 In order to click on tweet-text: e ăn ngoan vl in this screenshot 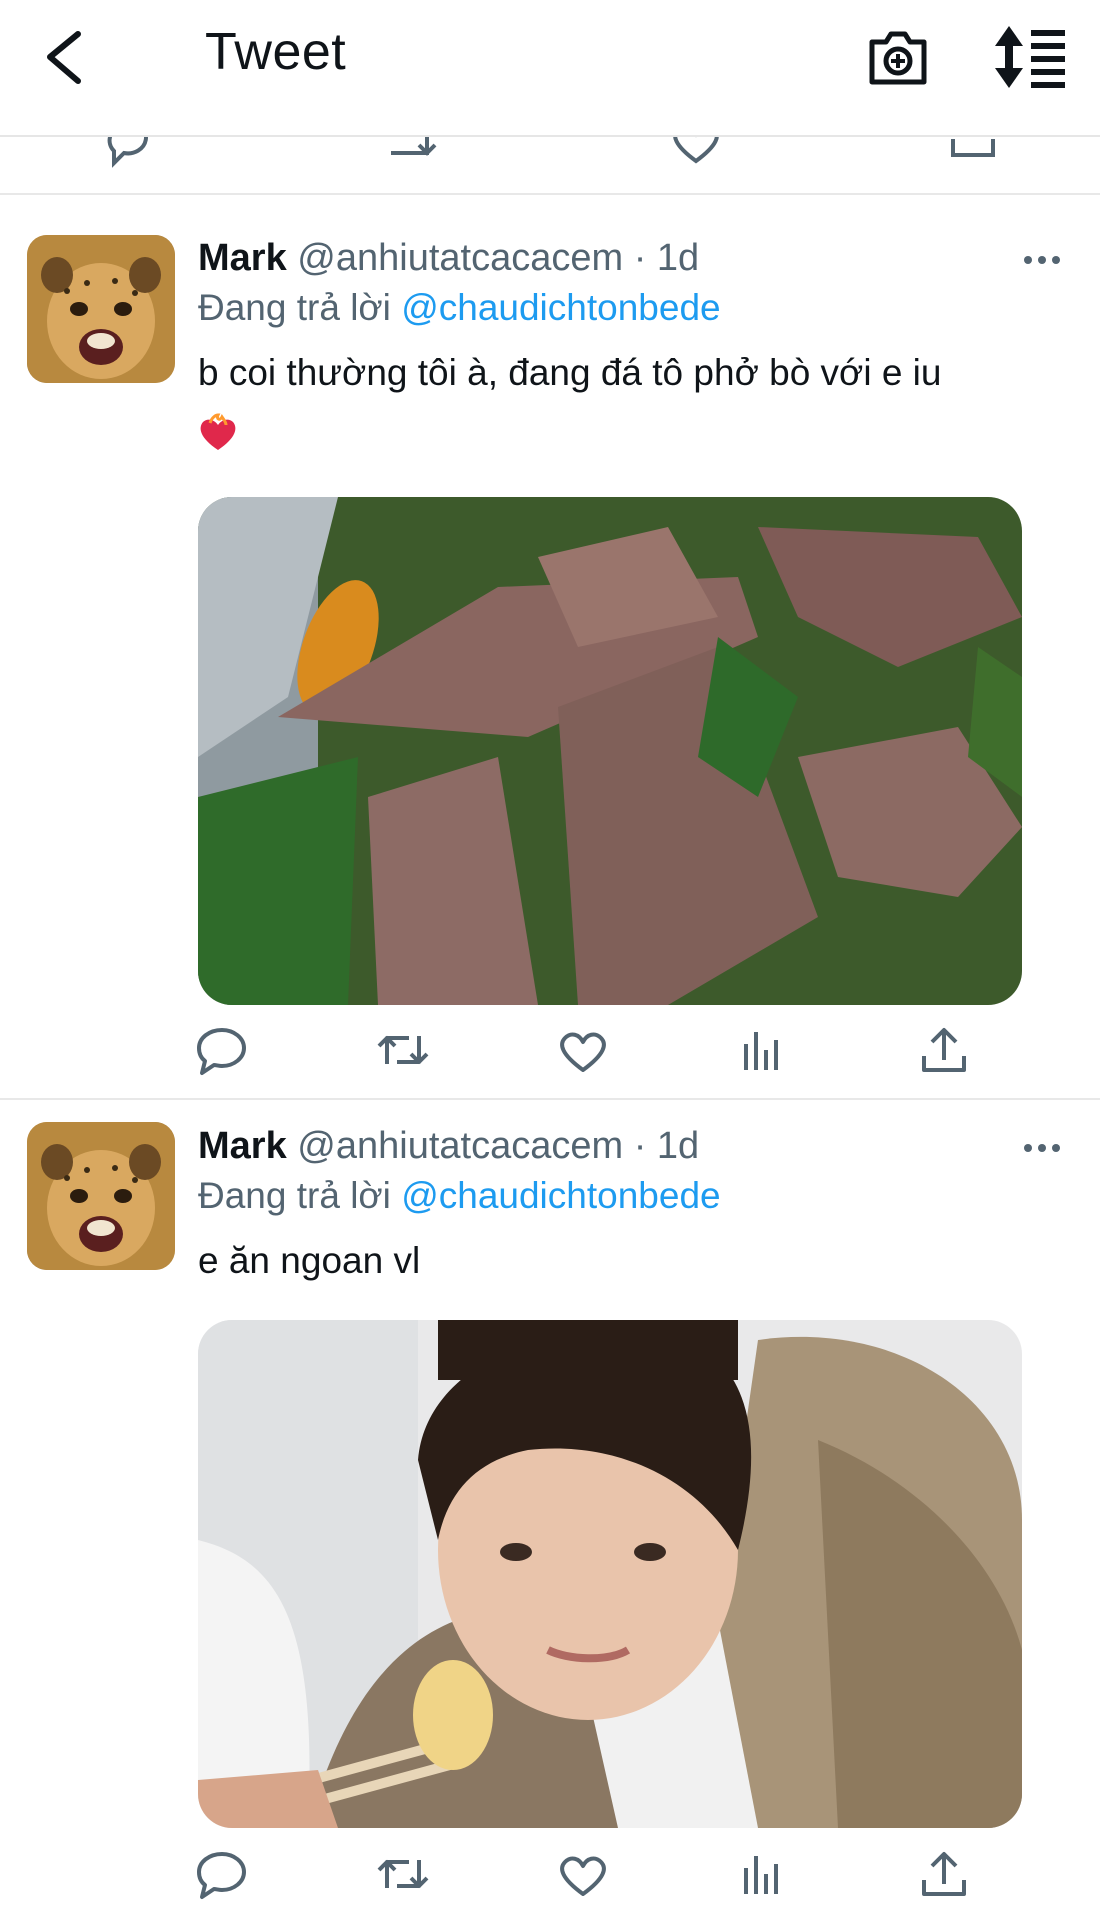, I will do `click(309, 1260)`.